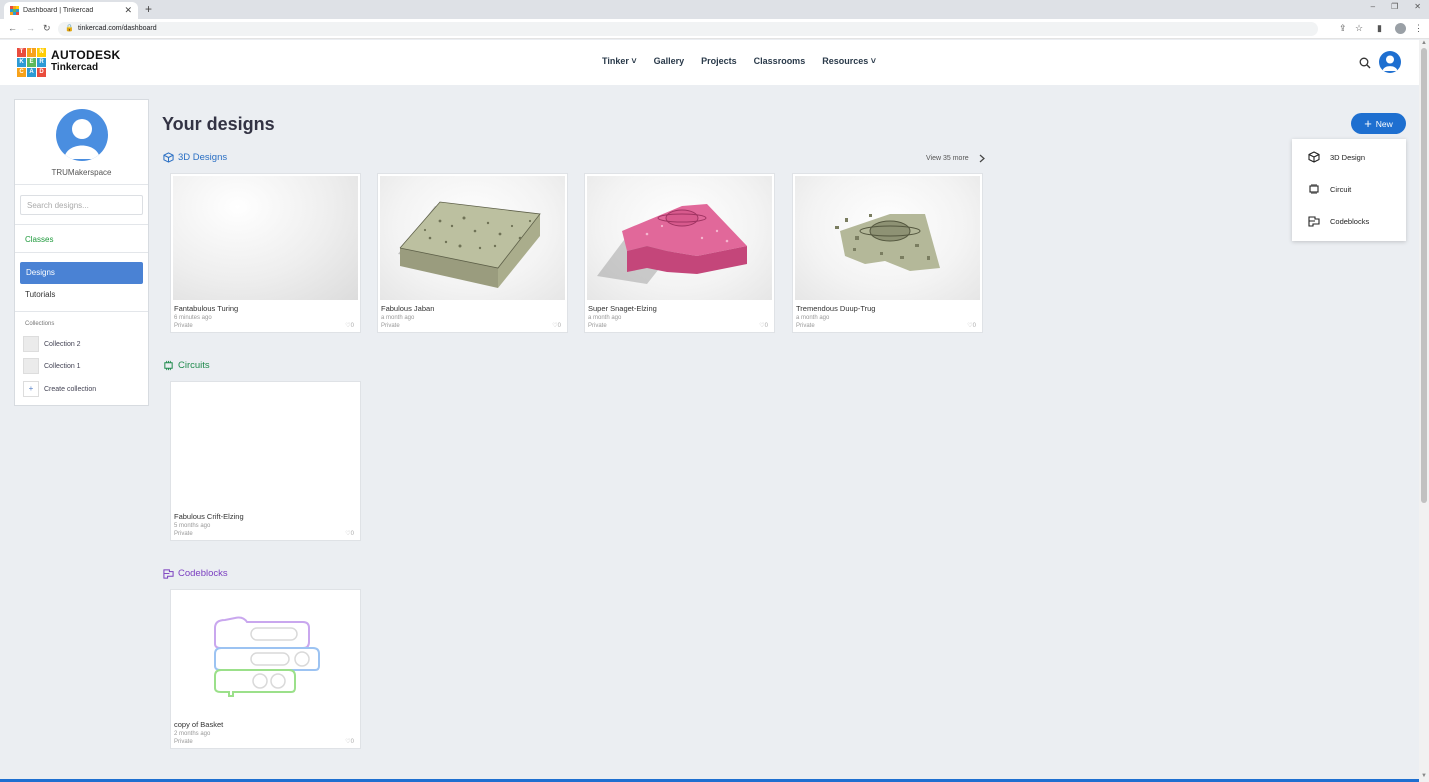  What do you see at coordinates (81, 172) in the screenshot?
I see `username: TRUMakerspace` at bounding box center [81, 172].